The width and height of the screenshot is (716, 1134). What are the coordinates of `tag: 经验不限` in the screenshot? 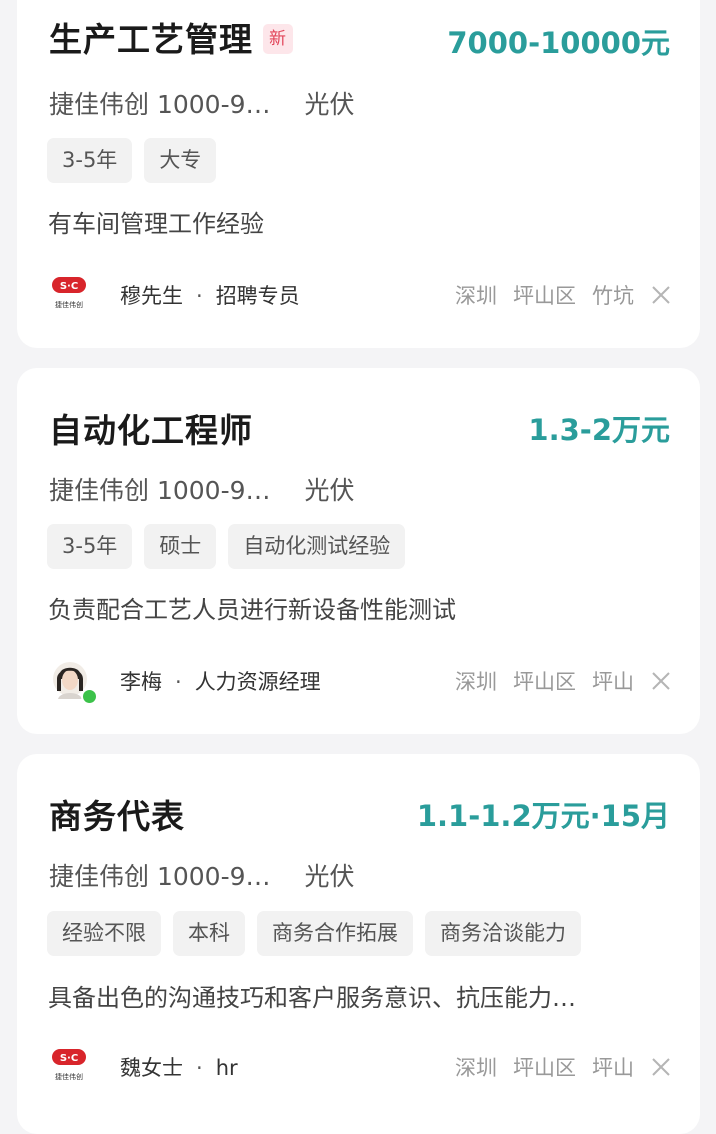 It's located at (104, 933).